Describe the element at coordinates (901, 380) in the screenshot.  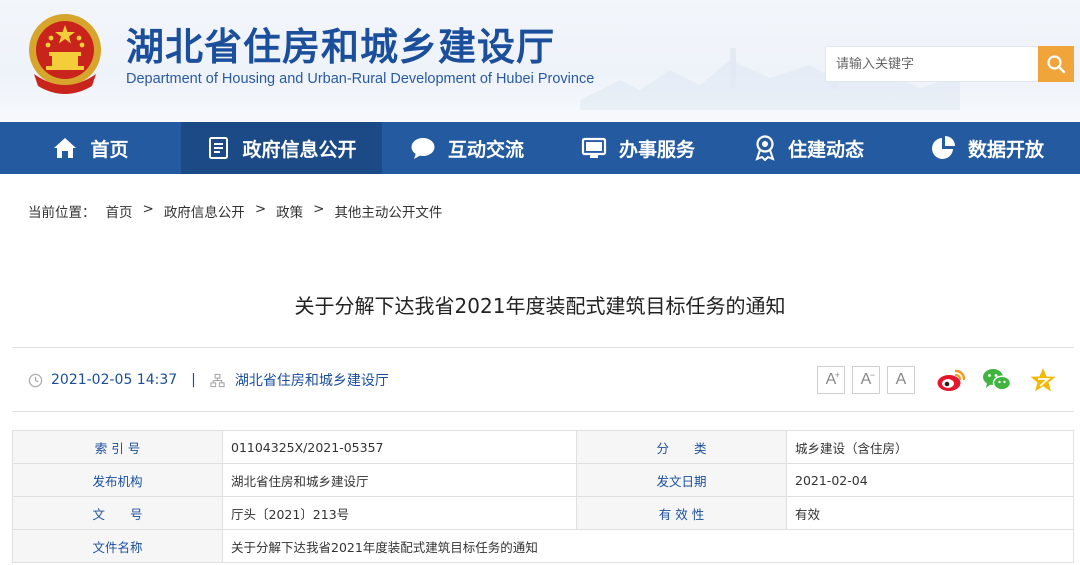
I see `font-reset-button: A` at that location.